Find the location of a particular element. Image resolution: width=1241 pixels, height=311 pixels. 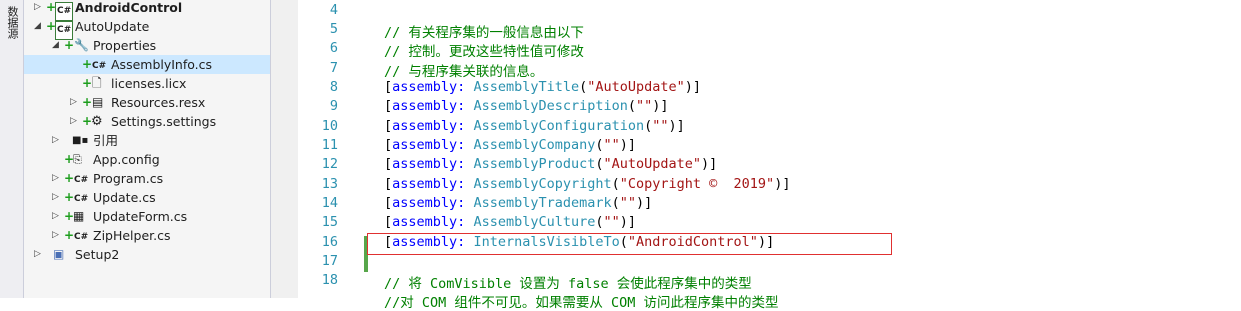

tree-item-label: App.config is located at coordinates (126, 159).